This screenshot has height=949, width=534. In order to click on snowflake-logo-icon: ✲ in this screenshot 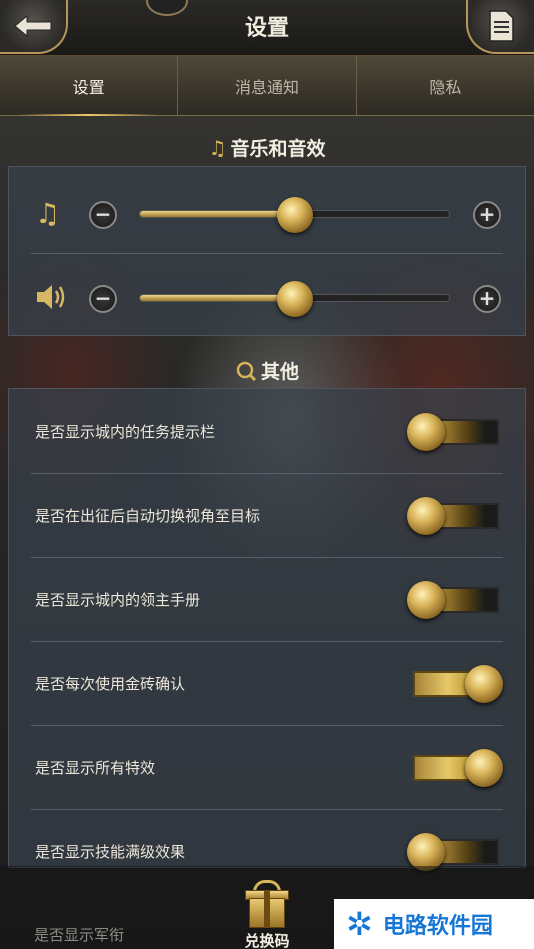, I will do `click(359, 924)`.